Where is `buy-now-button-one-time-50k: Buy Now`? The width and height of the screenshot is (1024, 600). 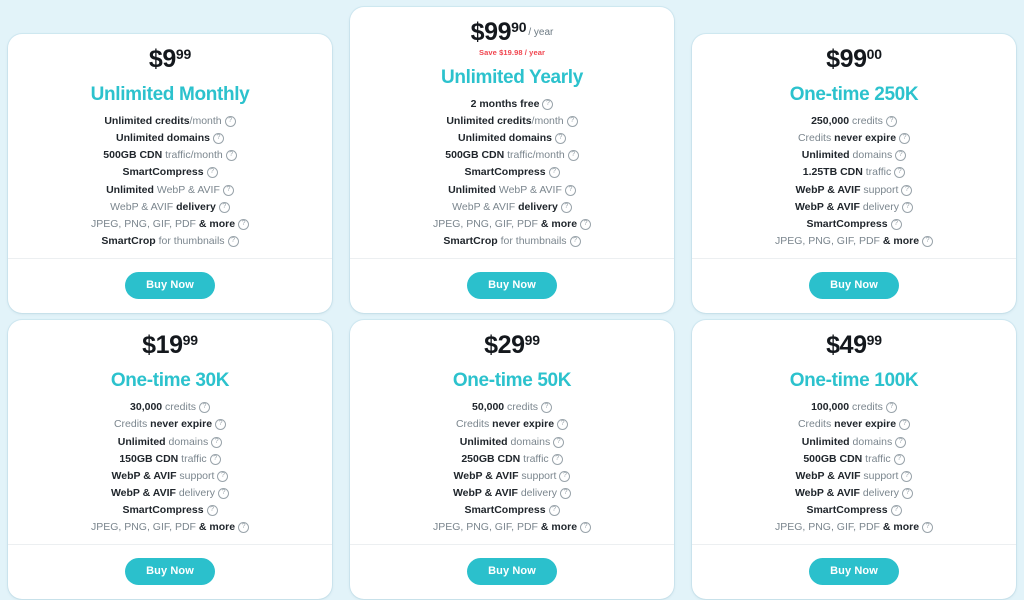
buy-now-button-one-time-50k: Buy Now is located at coordinates (512, 572).